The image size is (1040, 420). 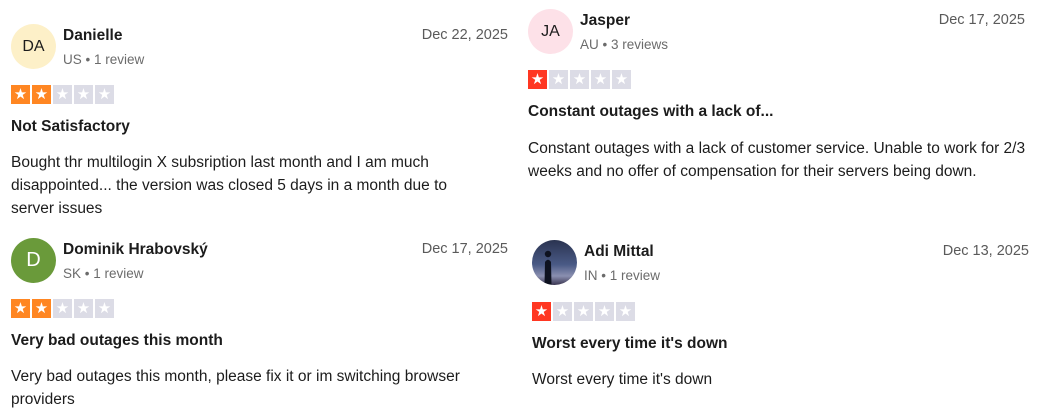 I want to click on reviewer-name: Adi Mittal, so click(x=619, y=252).